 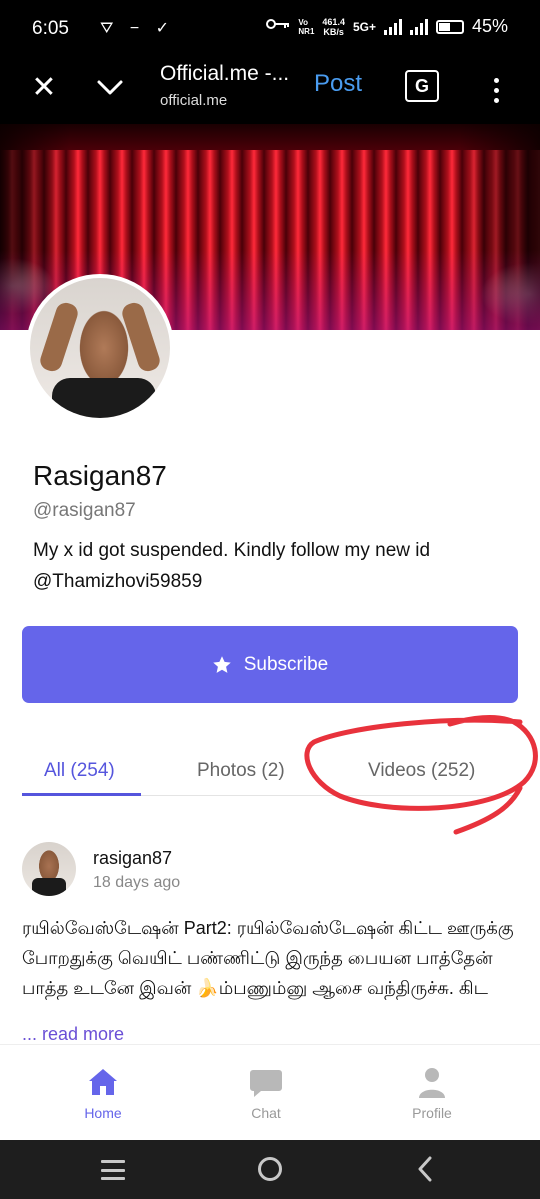 I want to click on tab-all: All (254), so click(x=79, y=771).